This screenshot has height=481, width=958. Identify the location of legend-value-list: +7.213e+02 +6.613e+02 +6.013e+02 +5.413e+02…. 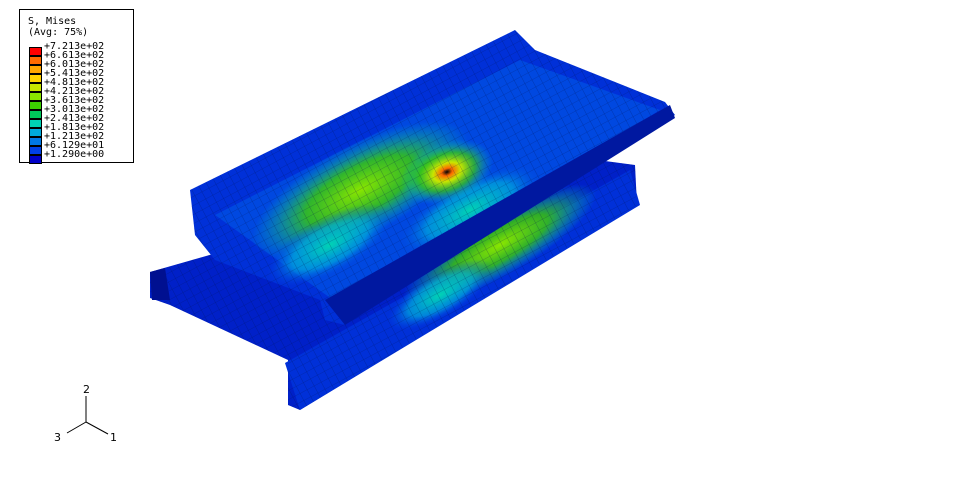
(74, 101).